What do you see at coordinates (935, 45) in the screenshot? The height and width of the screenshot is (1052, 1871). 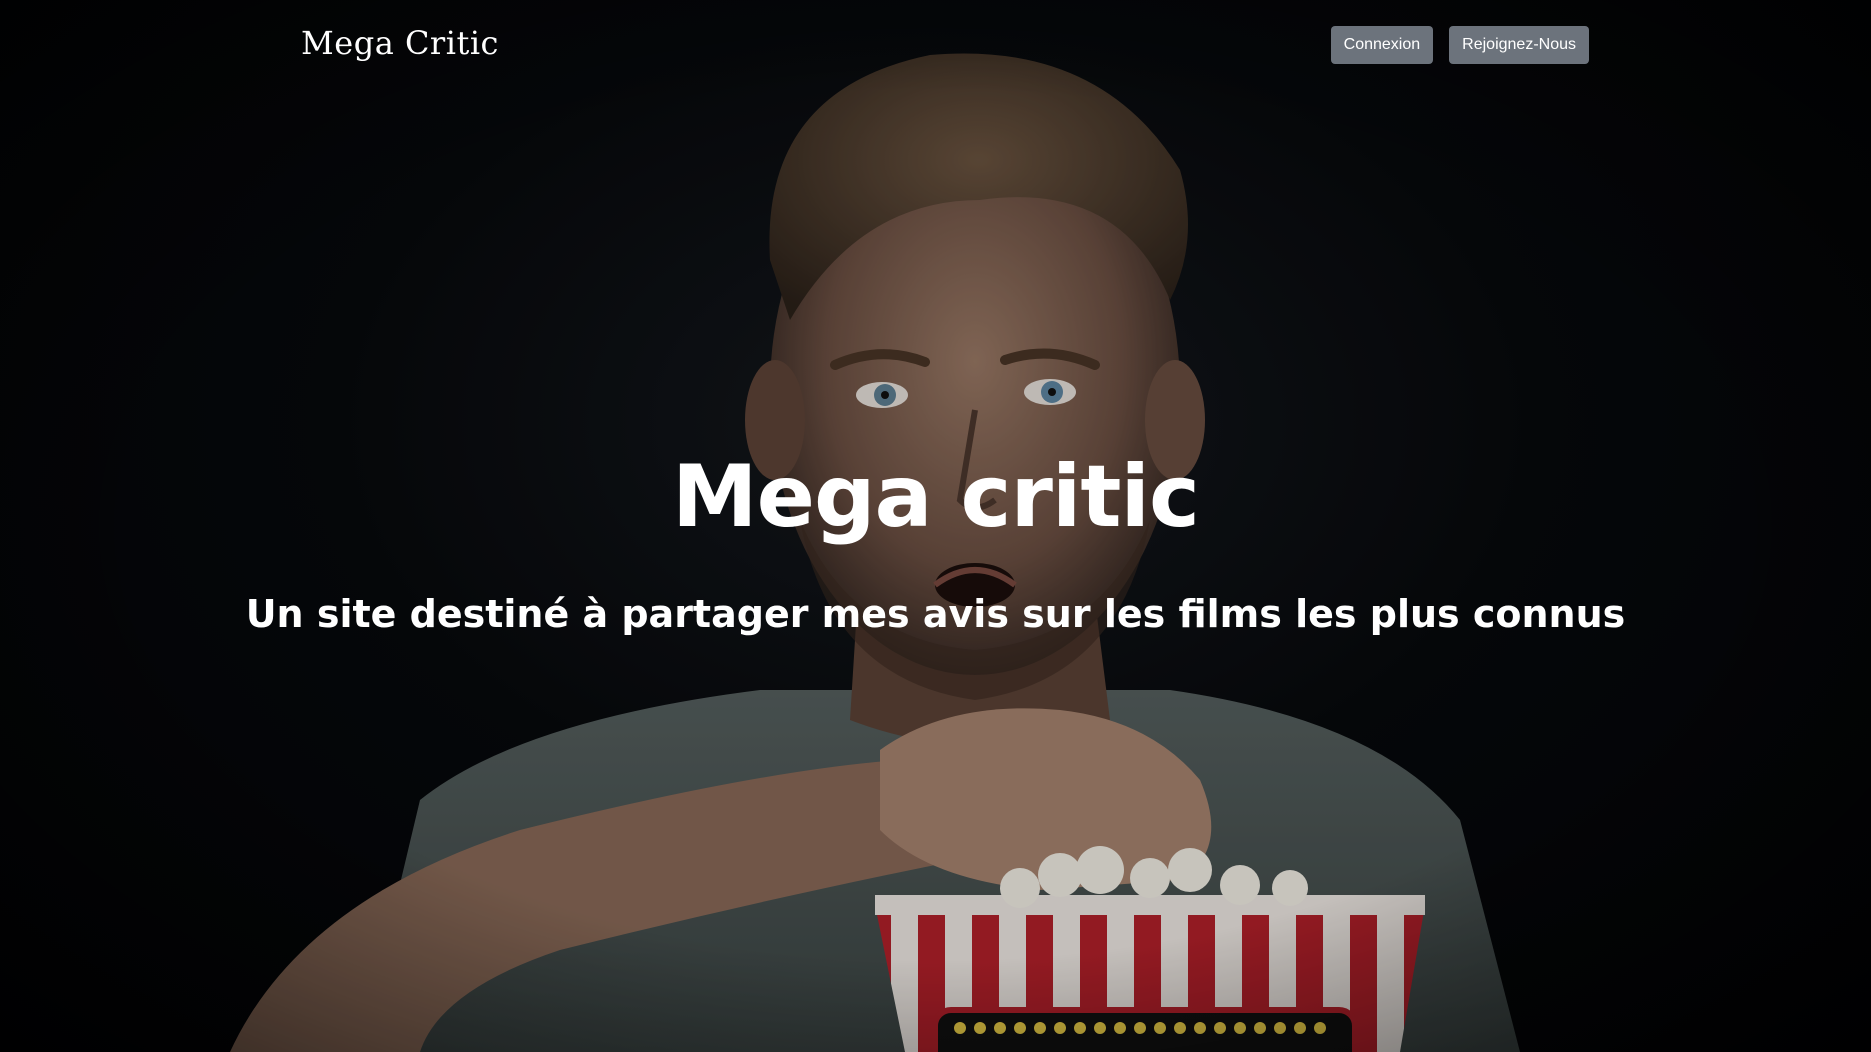 I see `navbar: Mega Critic Connexion Rejoignez-Nous` at bounding box center [935, 45].